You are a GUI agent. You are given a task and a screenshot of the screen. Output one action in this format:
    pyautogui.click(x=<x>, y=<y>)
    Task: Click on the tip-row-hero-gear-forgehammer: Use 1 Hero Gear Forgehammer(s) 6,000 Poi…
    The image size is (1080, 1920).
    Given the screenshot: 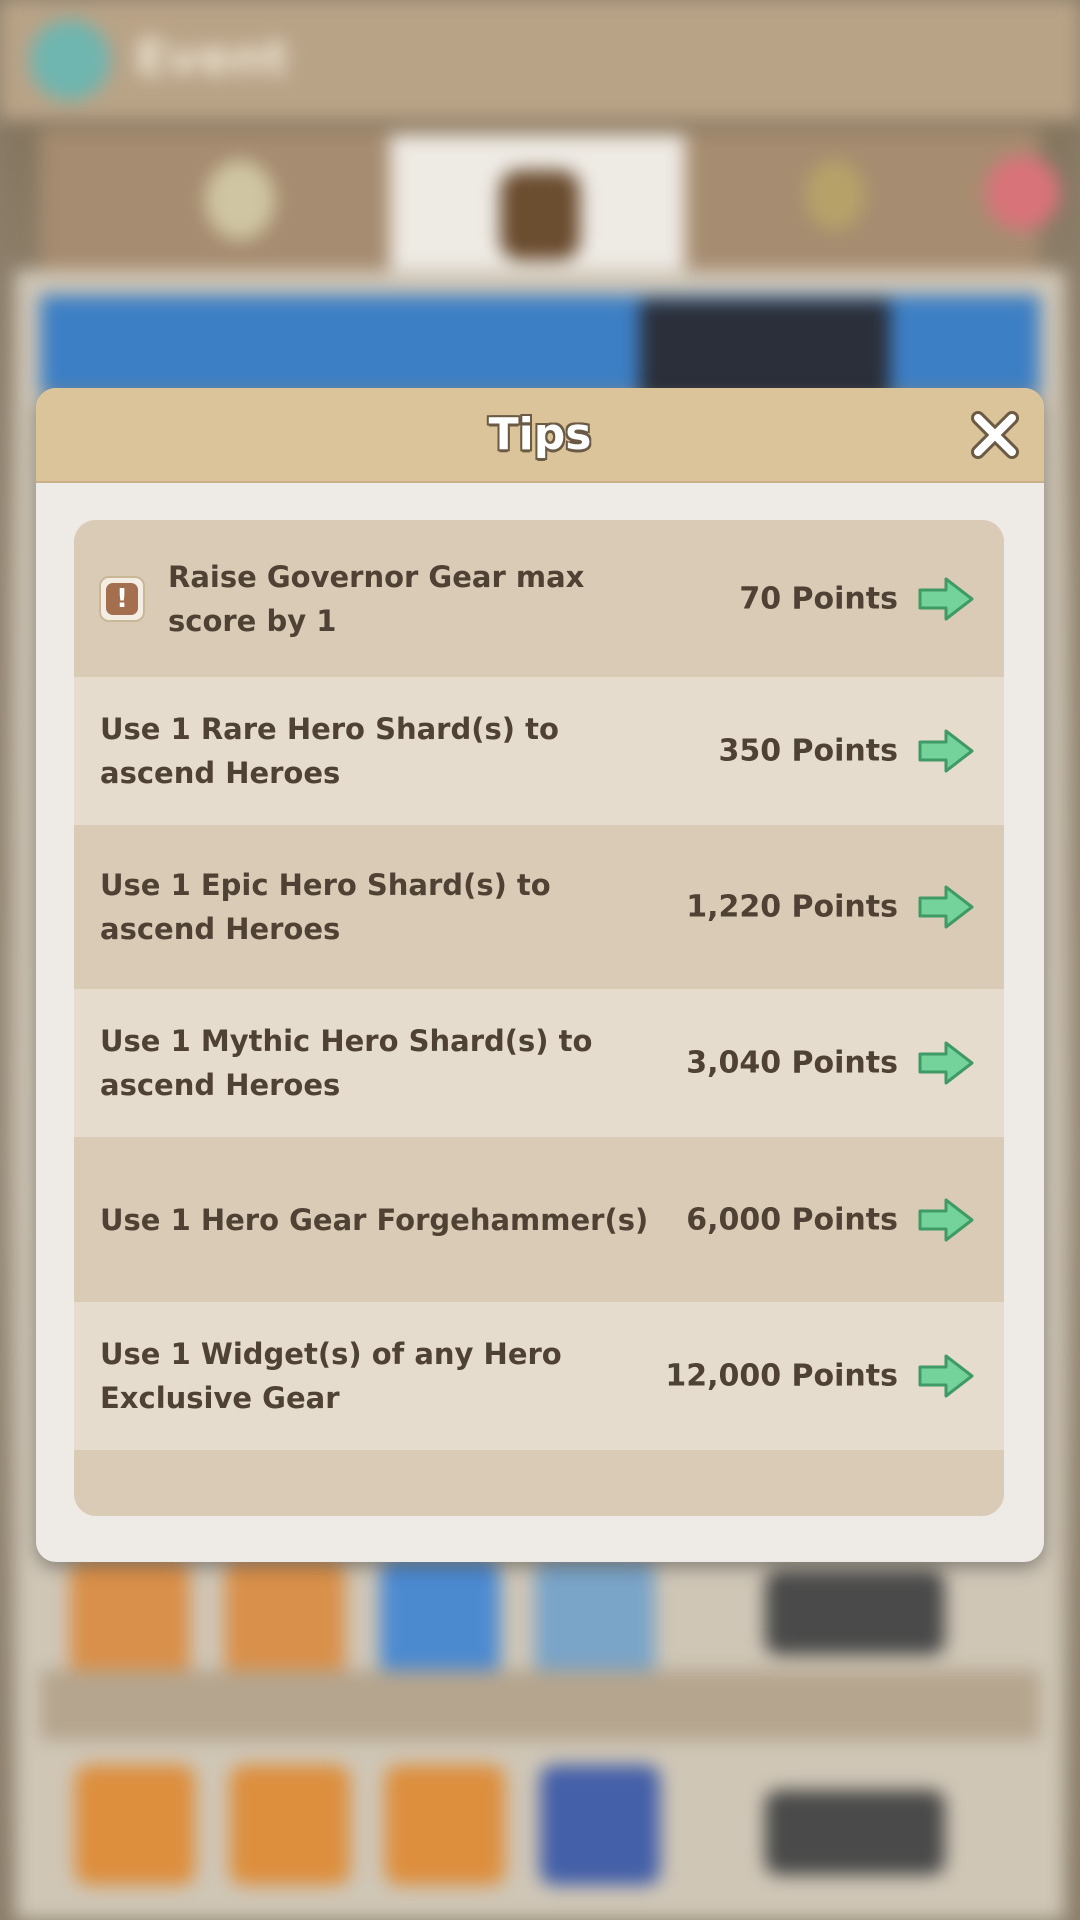 What is the action you would take?
    pyautogui.click(x=539, y=1219)
    